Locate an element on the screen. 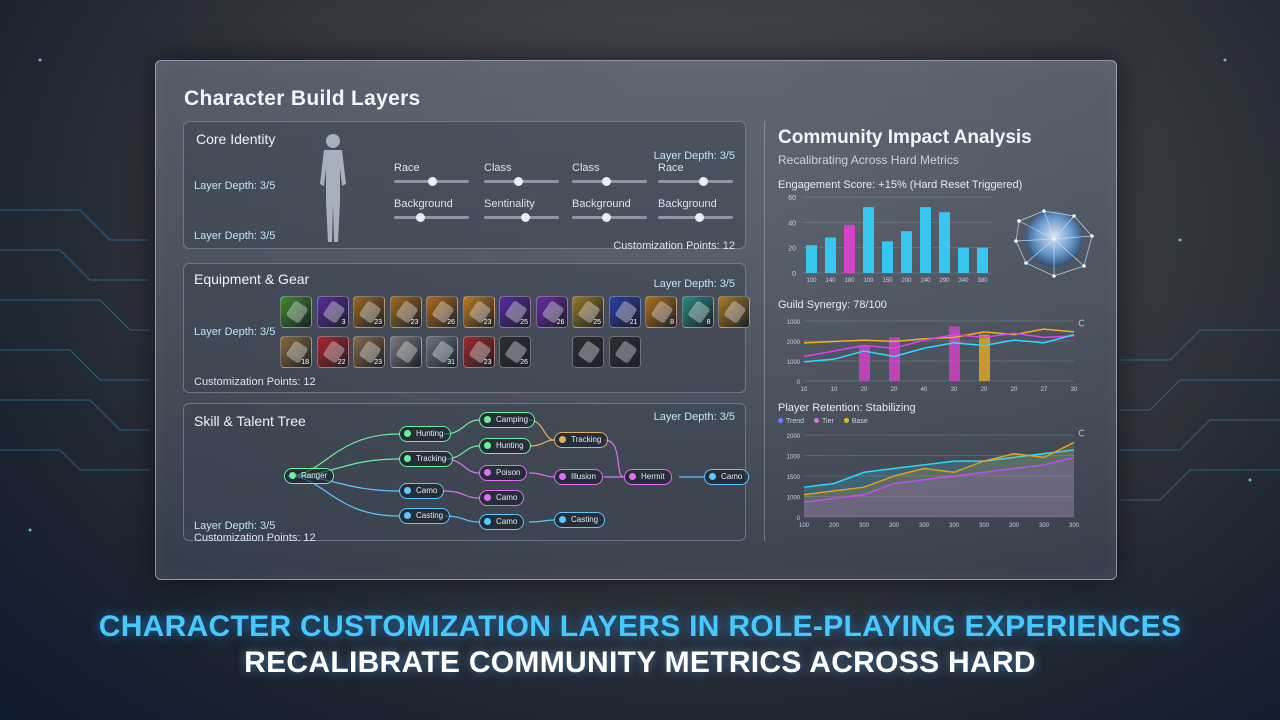  skill-node: Camping is located at coordinates (507, 420).